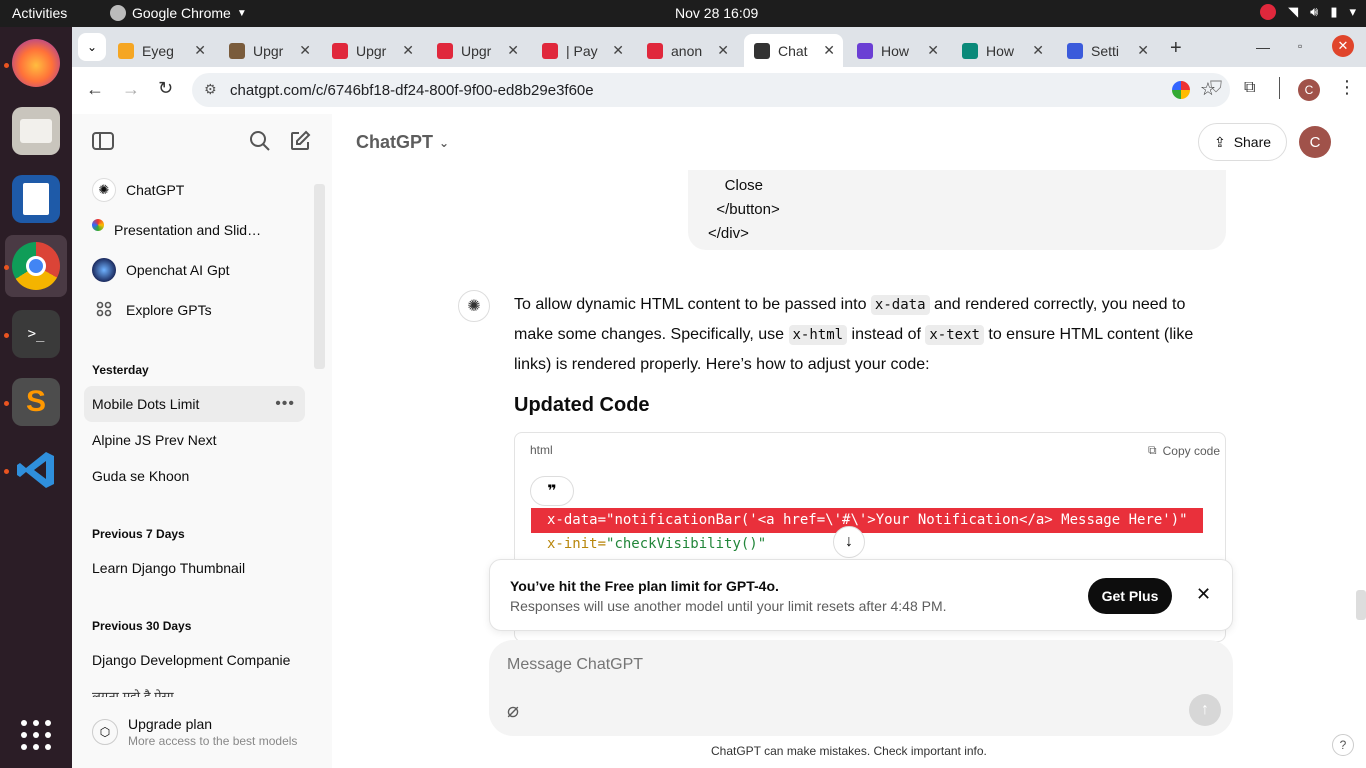 Image resolution: width=1366 pixels, height=768 pixels. Describe the element at coordinates (210, 89) in the screenshot. I see `site-info-icon: ⚙` at that location.